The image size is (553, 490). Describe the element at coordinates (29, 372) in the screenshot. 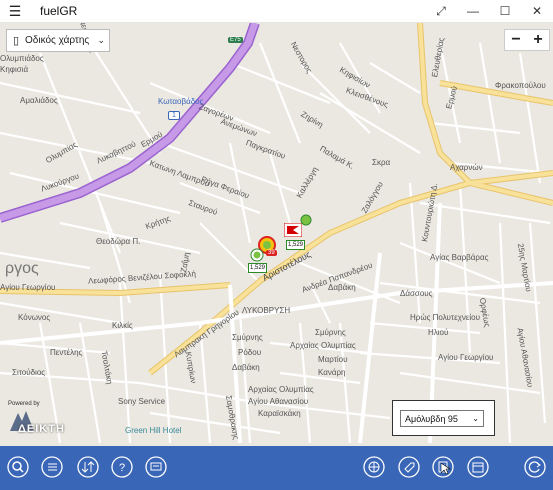

I see `map-label: Σιτούδιος` at that location.